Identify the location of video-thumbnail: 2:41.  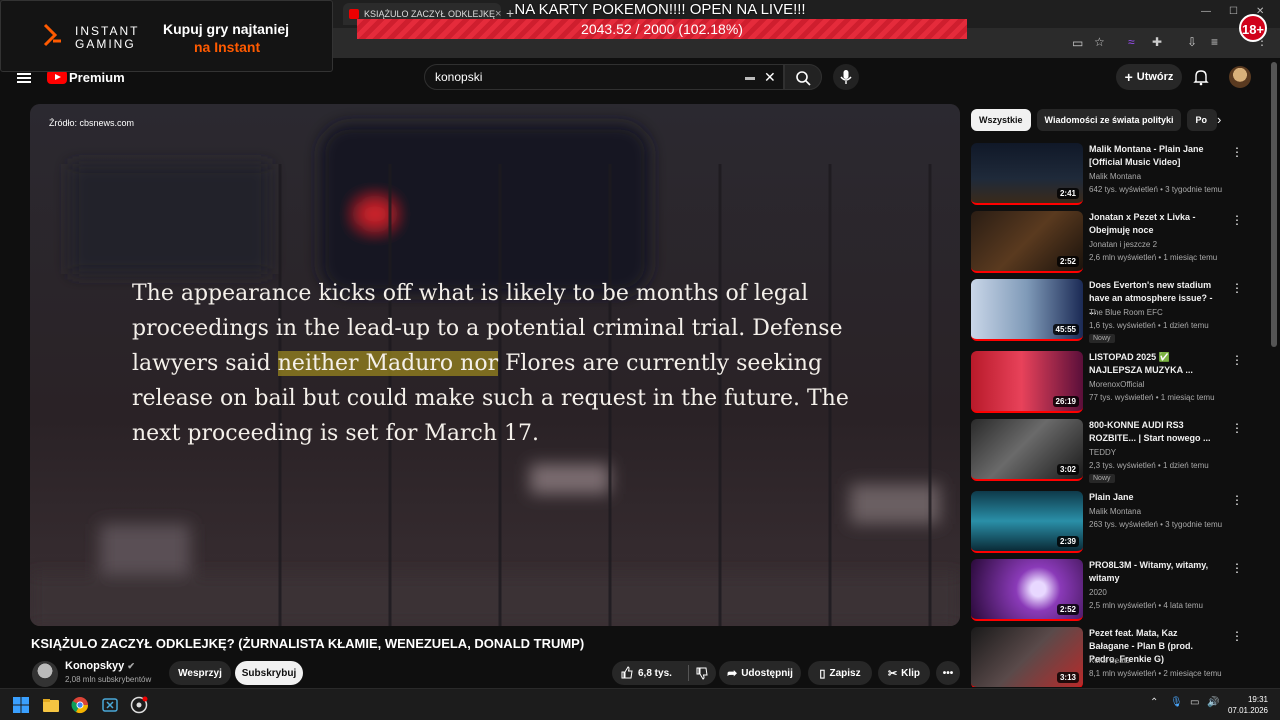
(1027, 174).